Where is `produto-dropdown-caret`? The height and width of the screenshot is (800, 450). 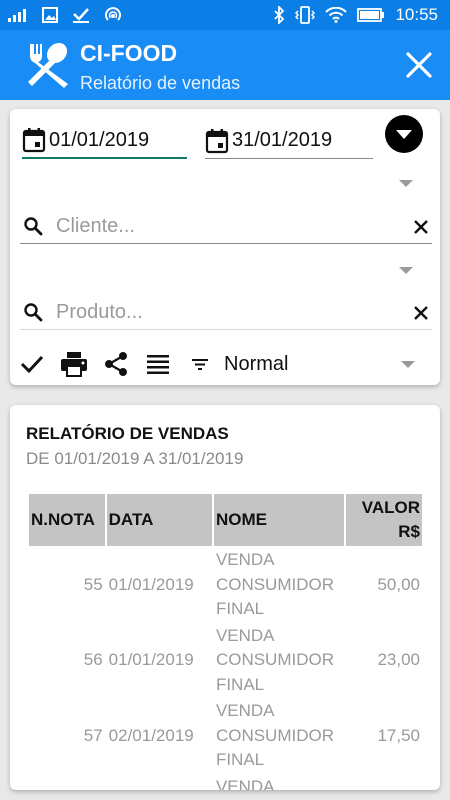 produto-dropdown-caret is located at coordinates (406, 270).